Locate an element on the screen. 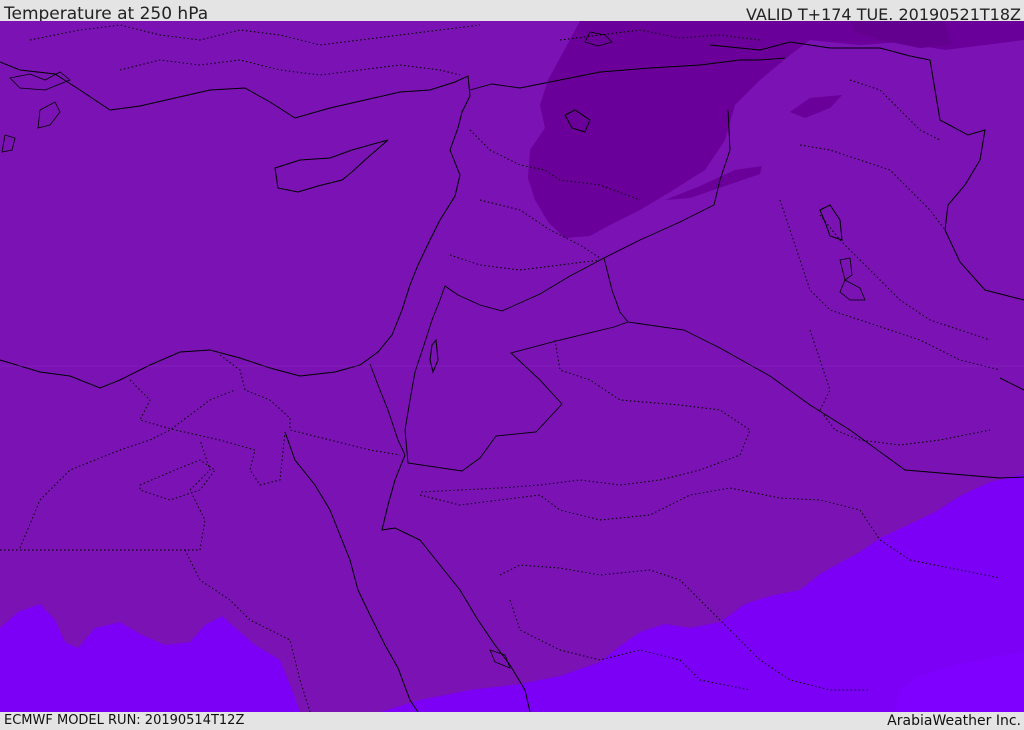  model-run-label: ECMWF MODEL RUN: 20190514T12Z is located at coordinates (124, 720).